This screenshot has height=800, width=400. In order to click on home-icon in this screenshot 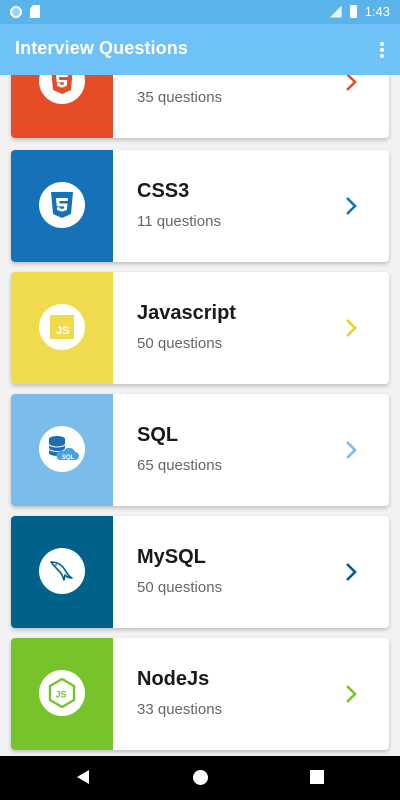, I will do `click(200, 777)`.